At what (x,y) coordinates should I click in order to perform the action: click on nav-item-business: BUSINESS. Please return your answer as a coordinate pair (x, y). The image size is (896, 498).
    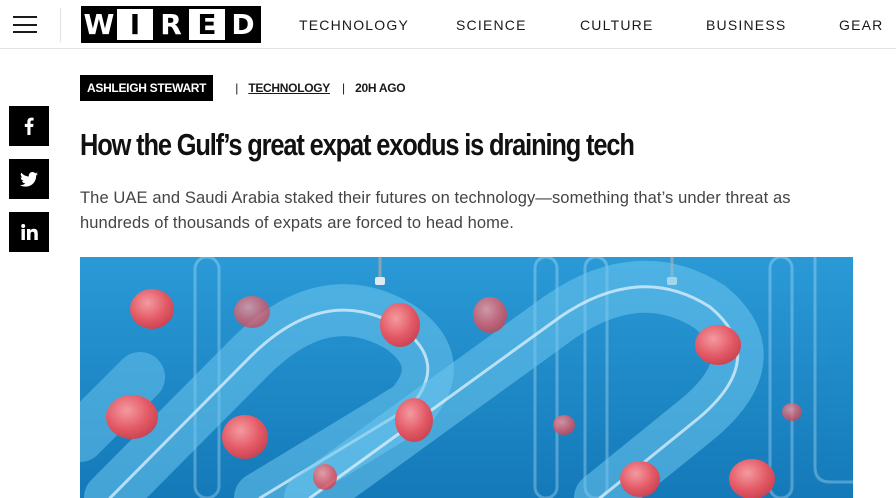
    Looking at the image, I should click on (746, 25).